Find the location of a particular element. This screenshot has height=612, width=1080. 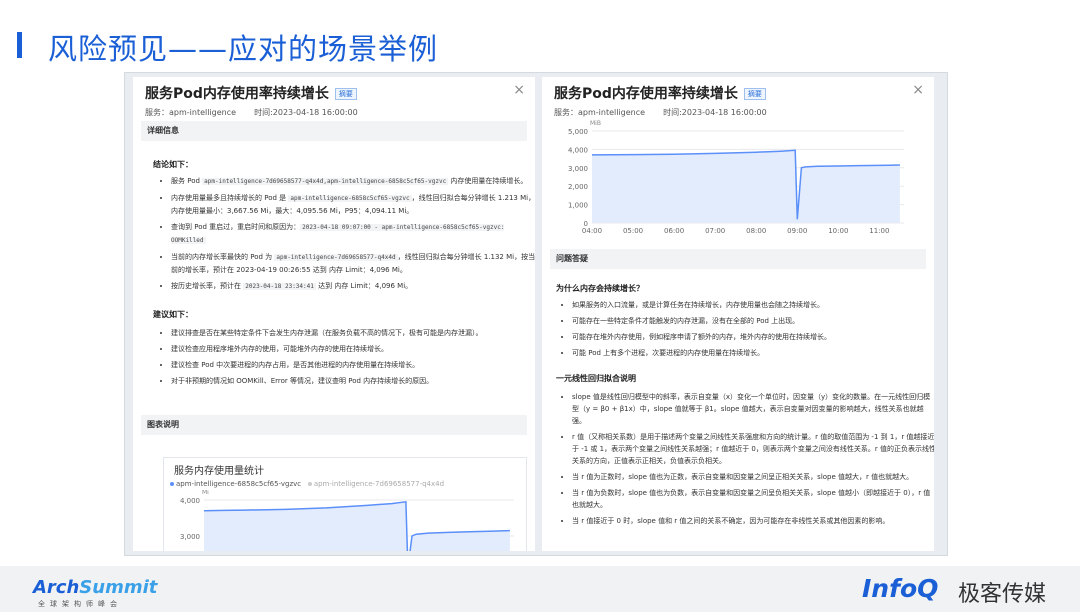

infoq-logo: InfoQ is located at coordinates (900, 588).